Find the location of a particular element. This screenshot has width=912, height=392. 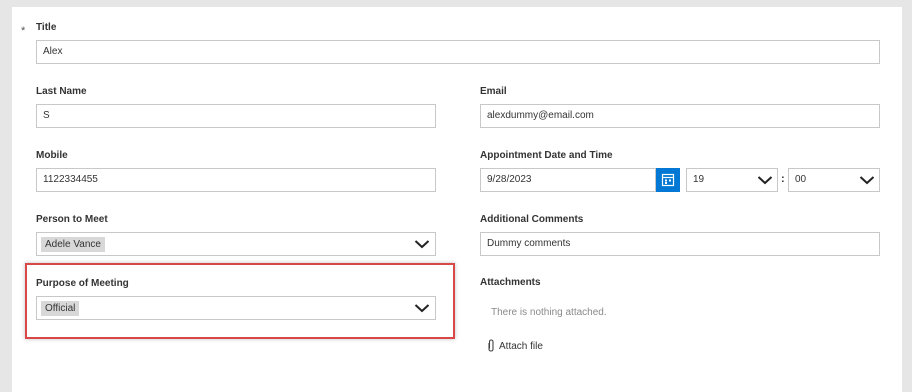

required-marker: * is located at coordinates (23, 31).